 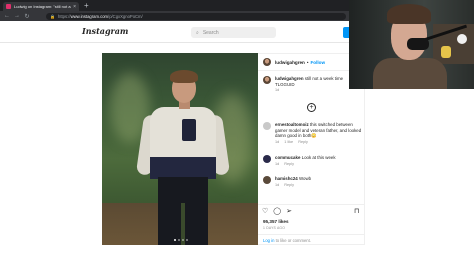 I want to click on forward-icon: →, so click(x=17, y=16).